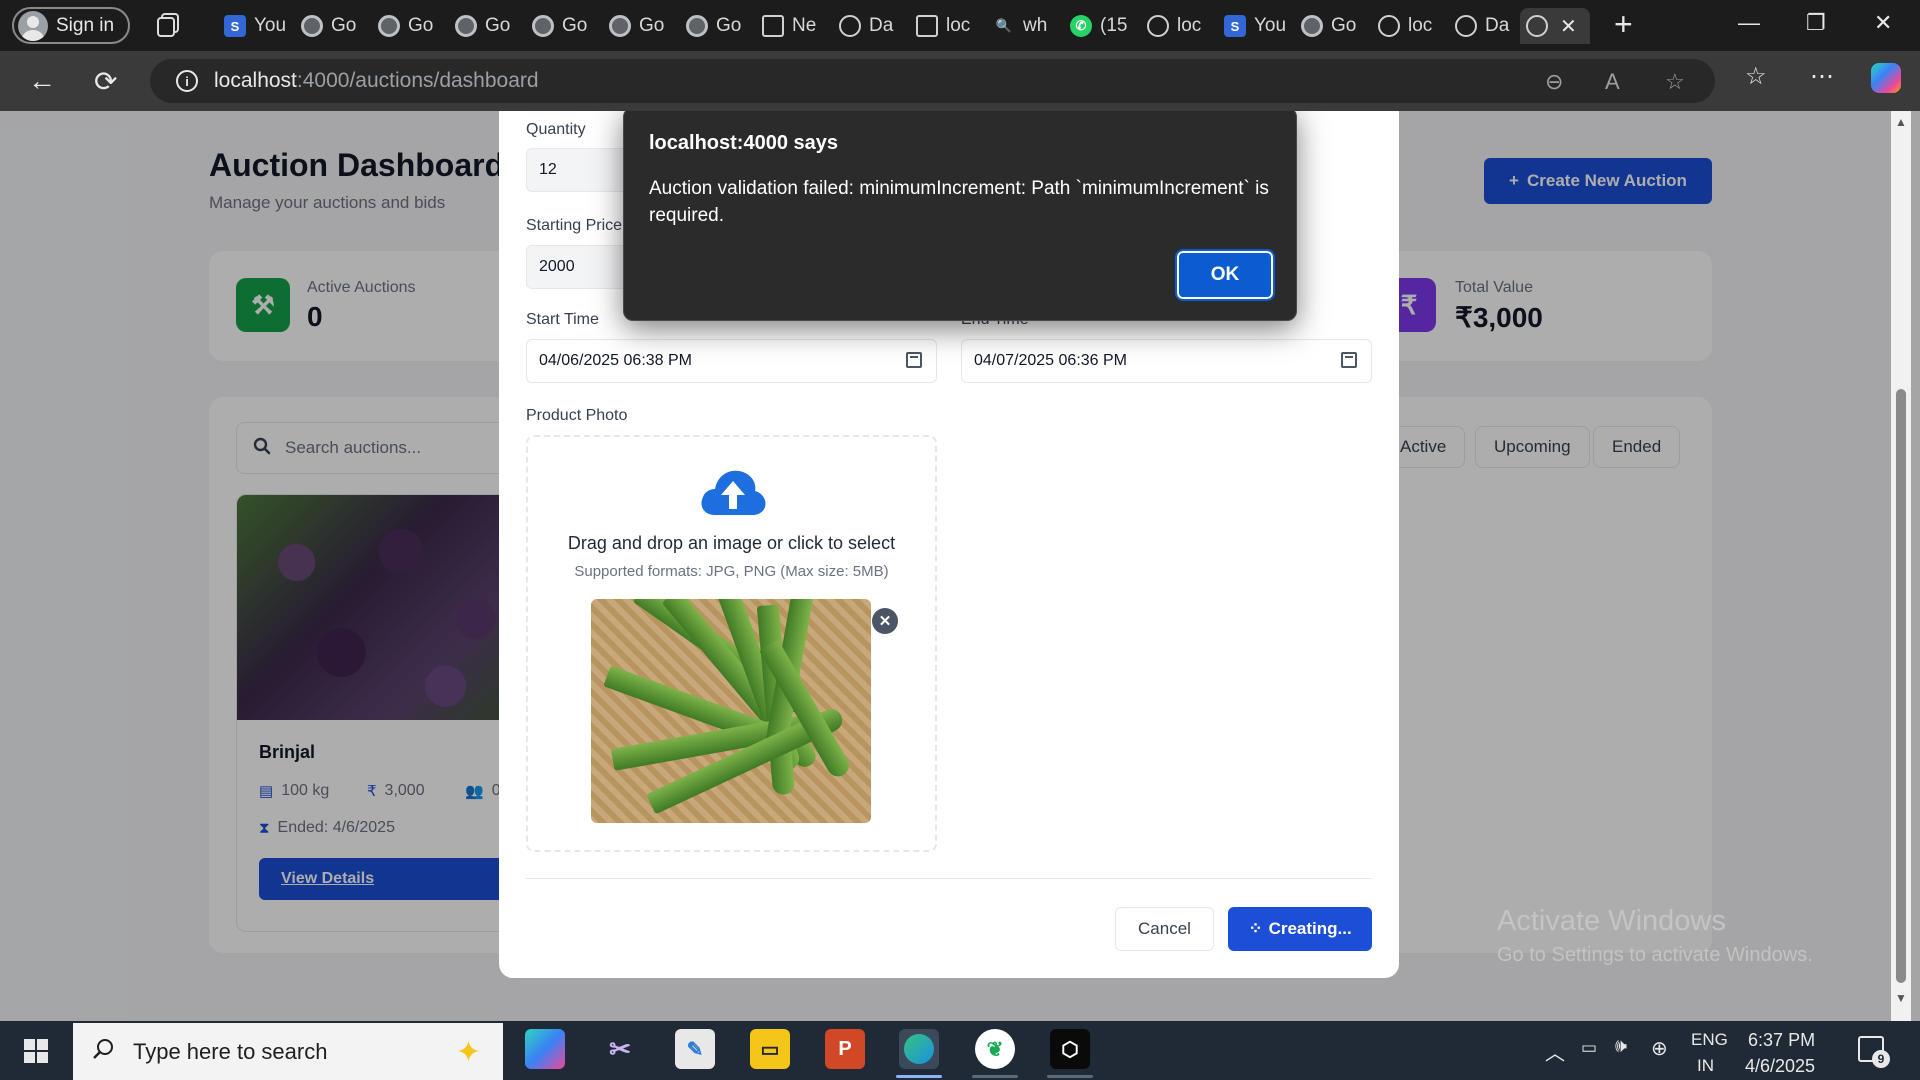 Image resolution: width=1920 pixels, height=1080 pixels. What do you see at coordinates (731, 361) in the screenshot?
I see `start-time-input: 04/06/2025 06:38 PM` at bounding box center [731, 361].